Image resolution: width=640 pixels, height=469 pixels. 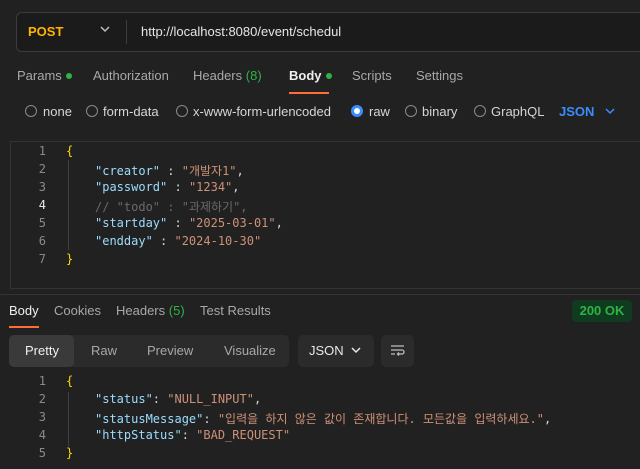 What do you see at coordinates (193, 435) in the screenshot?
I see `code-line: "httpStatus": "BAD_REQUEST"` at bounding box center [193, 435].